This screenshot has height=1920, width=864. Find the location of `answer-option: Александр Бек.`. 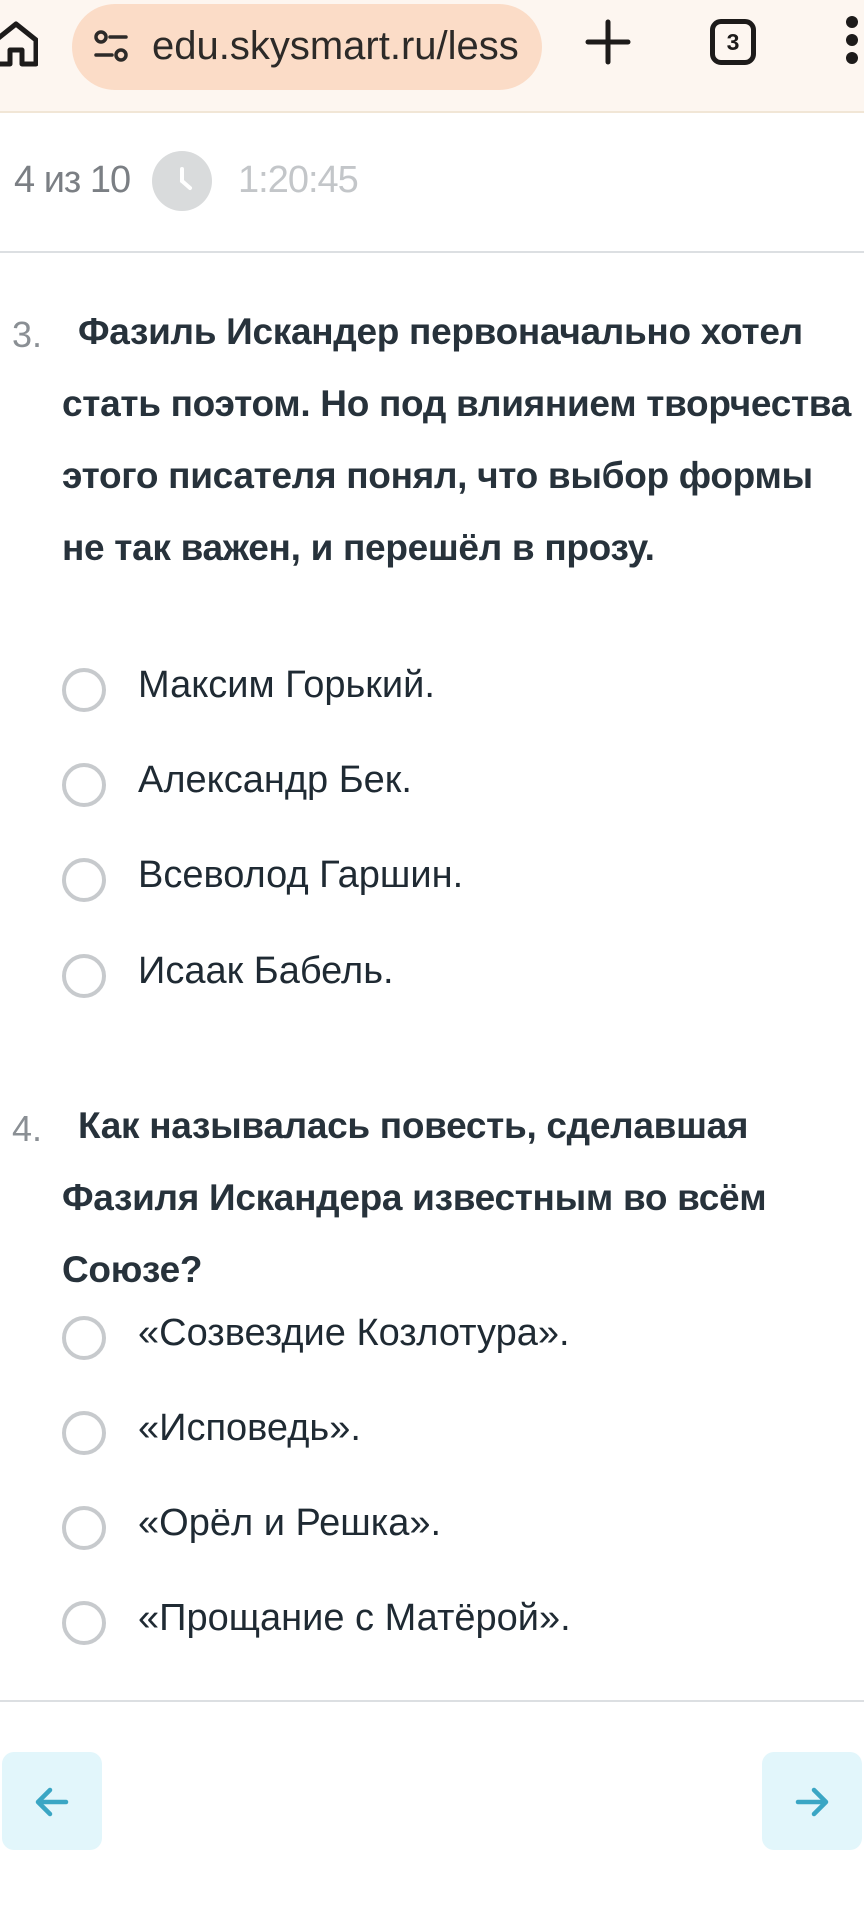

answer-option: Александр Бек. is located at coordinates (452, 787).